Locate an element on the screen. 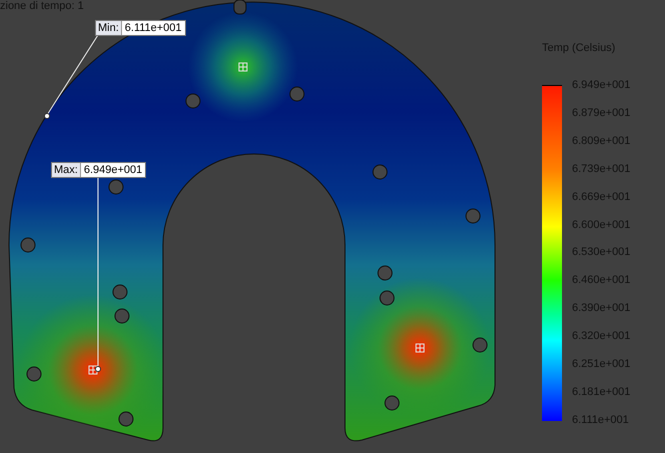 The image size is (665, 453). min-probe-label: Min: 6.111e+001 is located at coordinates (140, 28).